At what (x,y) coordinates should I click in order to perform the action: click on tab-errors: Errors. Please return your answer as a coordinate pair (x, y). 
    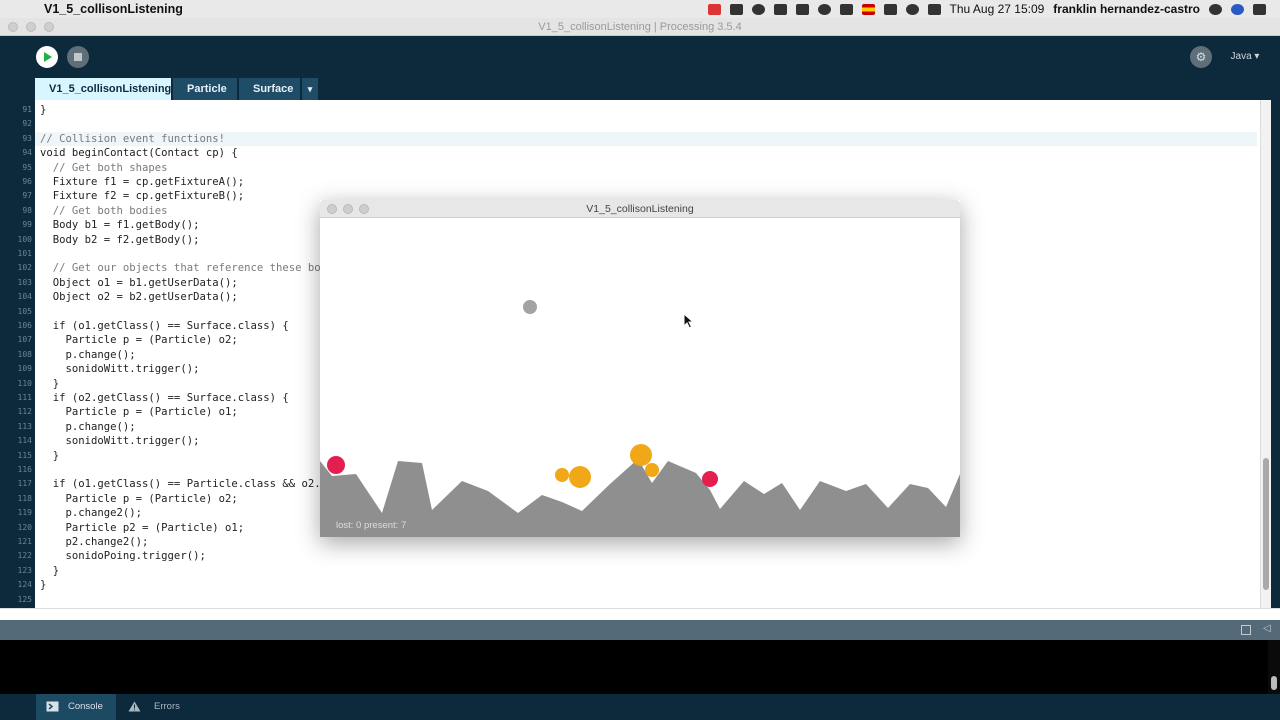
    Looking at the image, I should click on (158, 707).